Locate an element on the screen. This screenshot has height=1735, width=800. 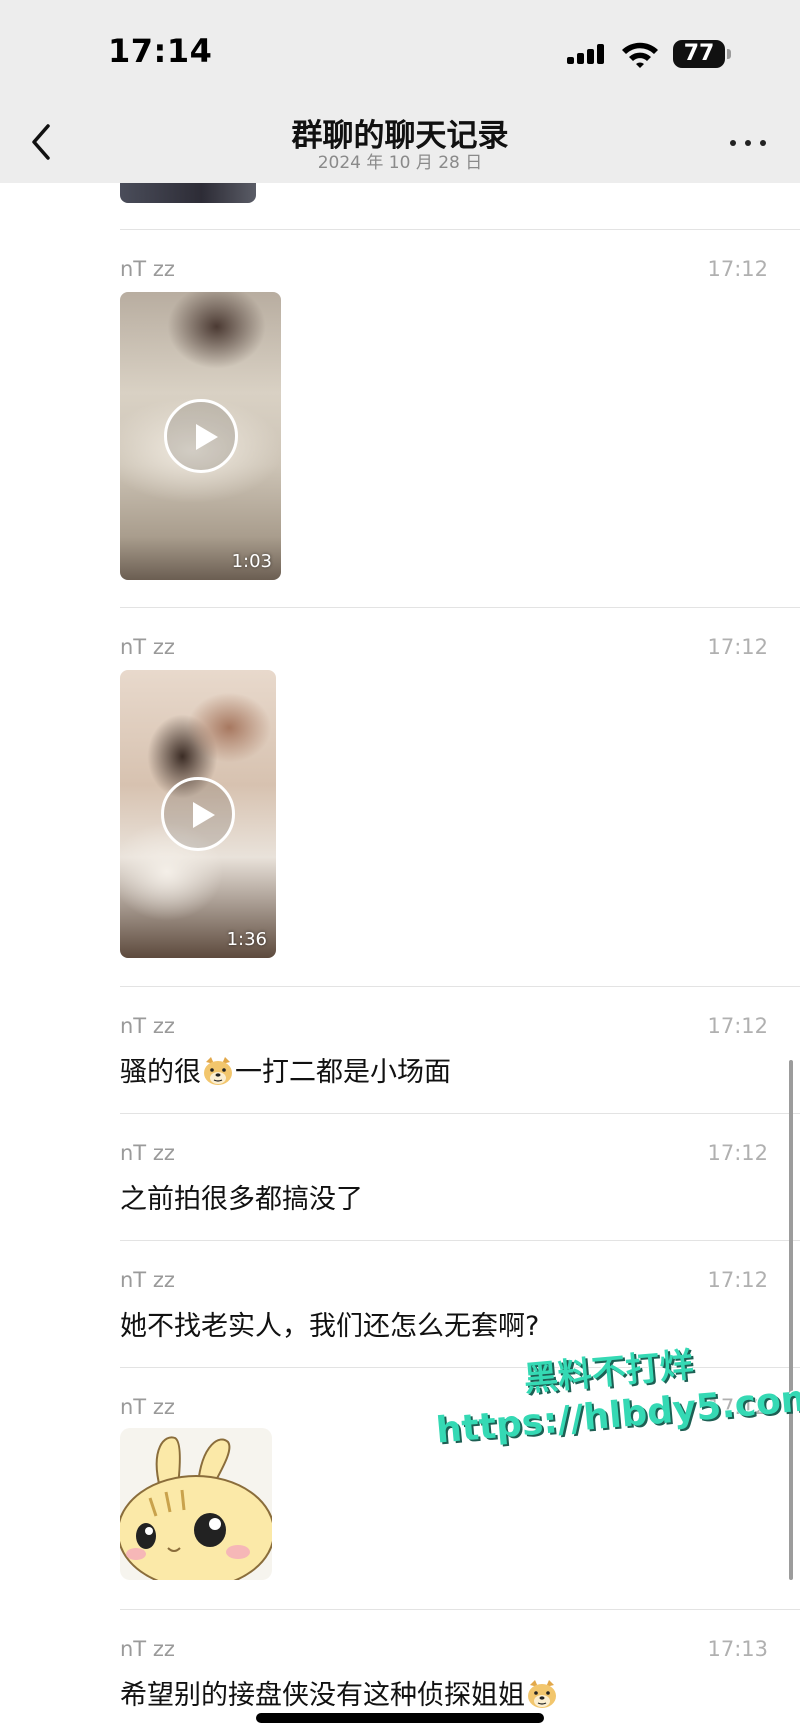
video-duration: 1:03 is located at coordinates (251, 561).